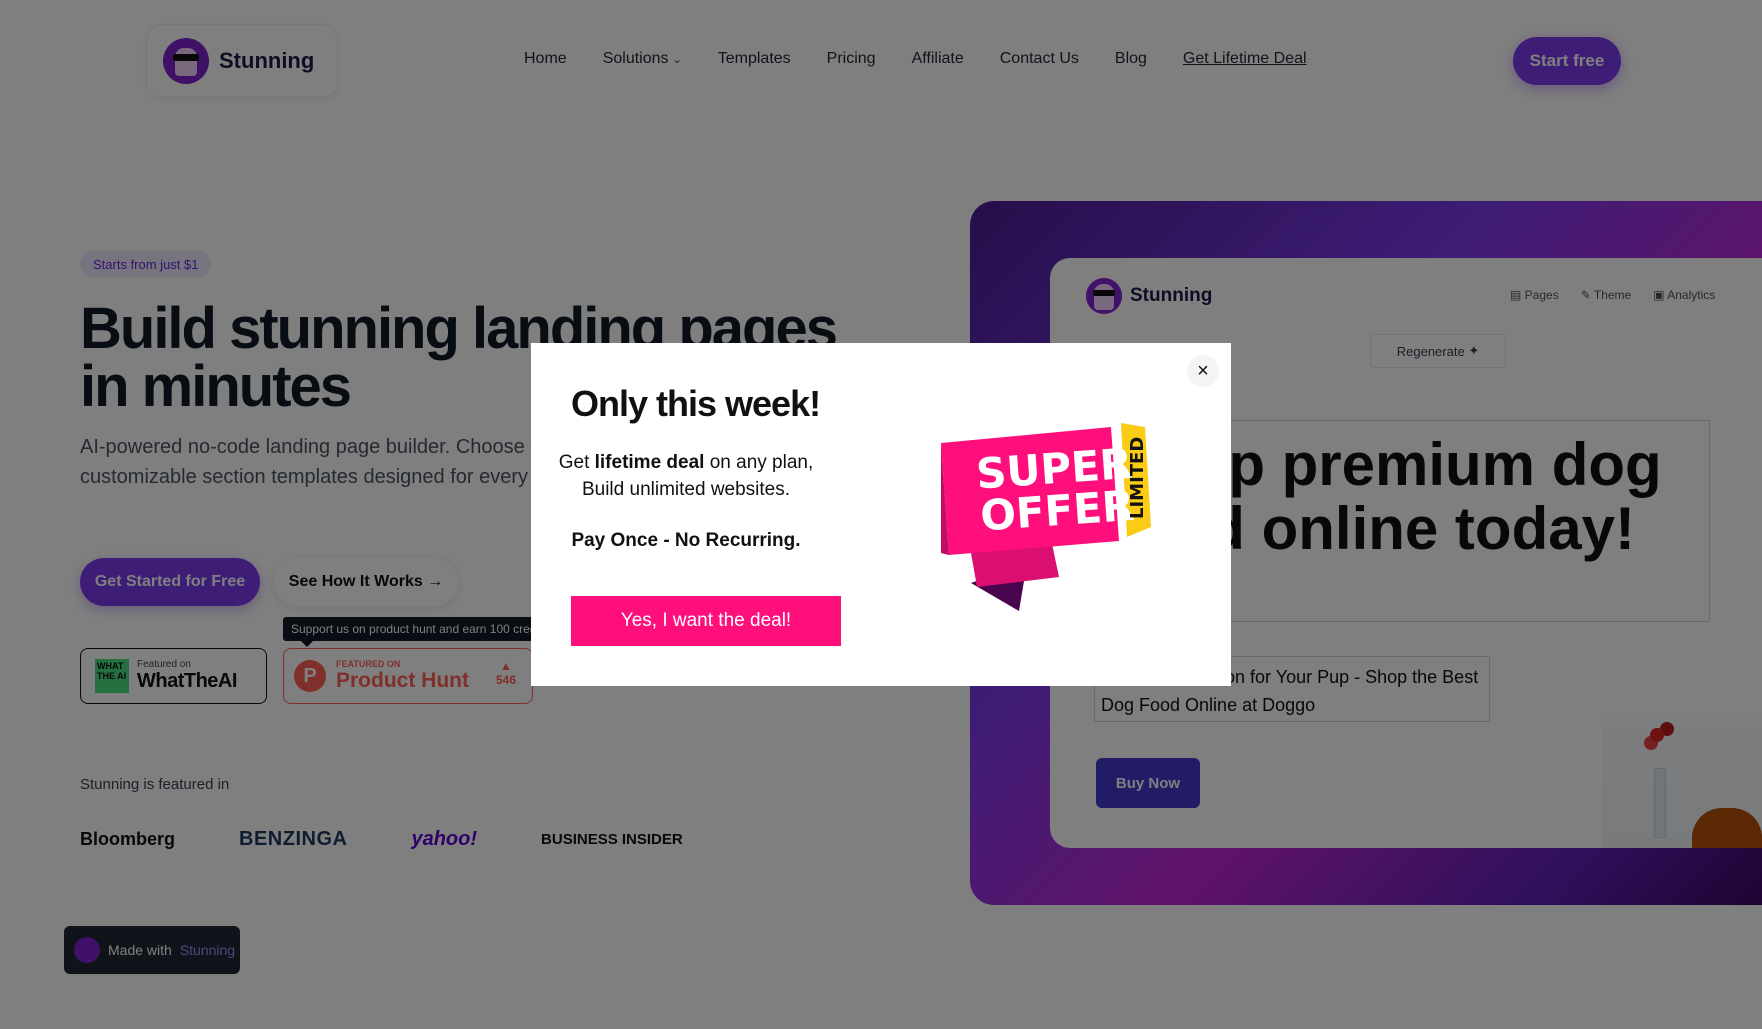 This screenshot has height=1029, width=1762. What do you see at coordinates (1203, 371) in the screenshot?
I see `close-icon: ×` at bounding box center [1203, 371].